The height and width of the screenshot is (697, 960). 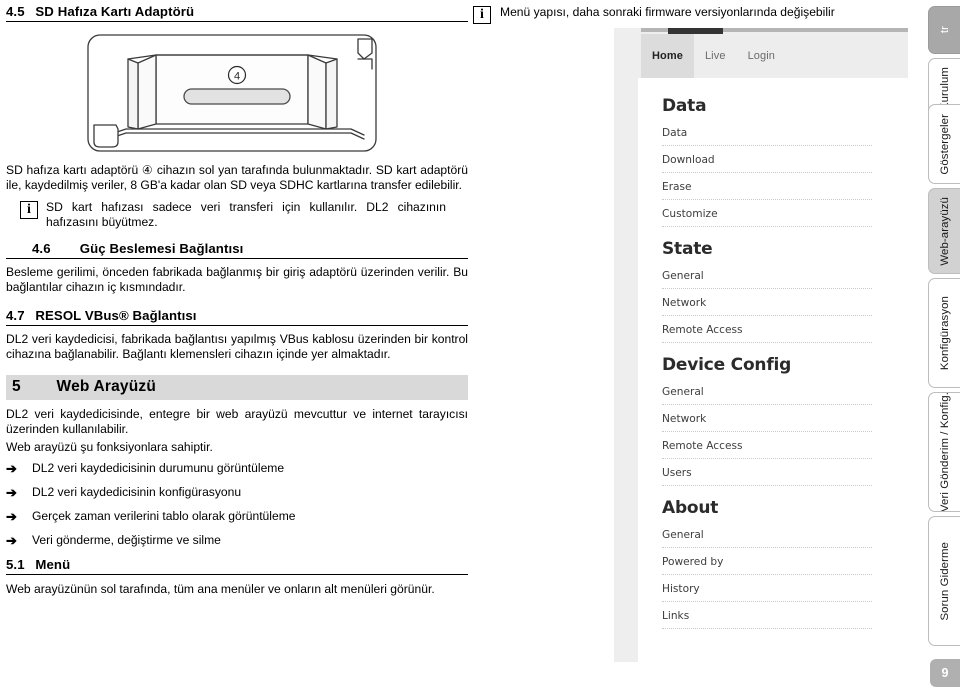 What do you see at coordinates (767, 135) in the screenshot?
I see `sidebar-item-data: Data` at bounding box center [767, 135].